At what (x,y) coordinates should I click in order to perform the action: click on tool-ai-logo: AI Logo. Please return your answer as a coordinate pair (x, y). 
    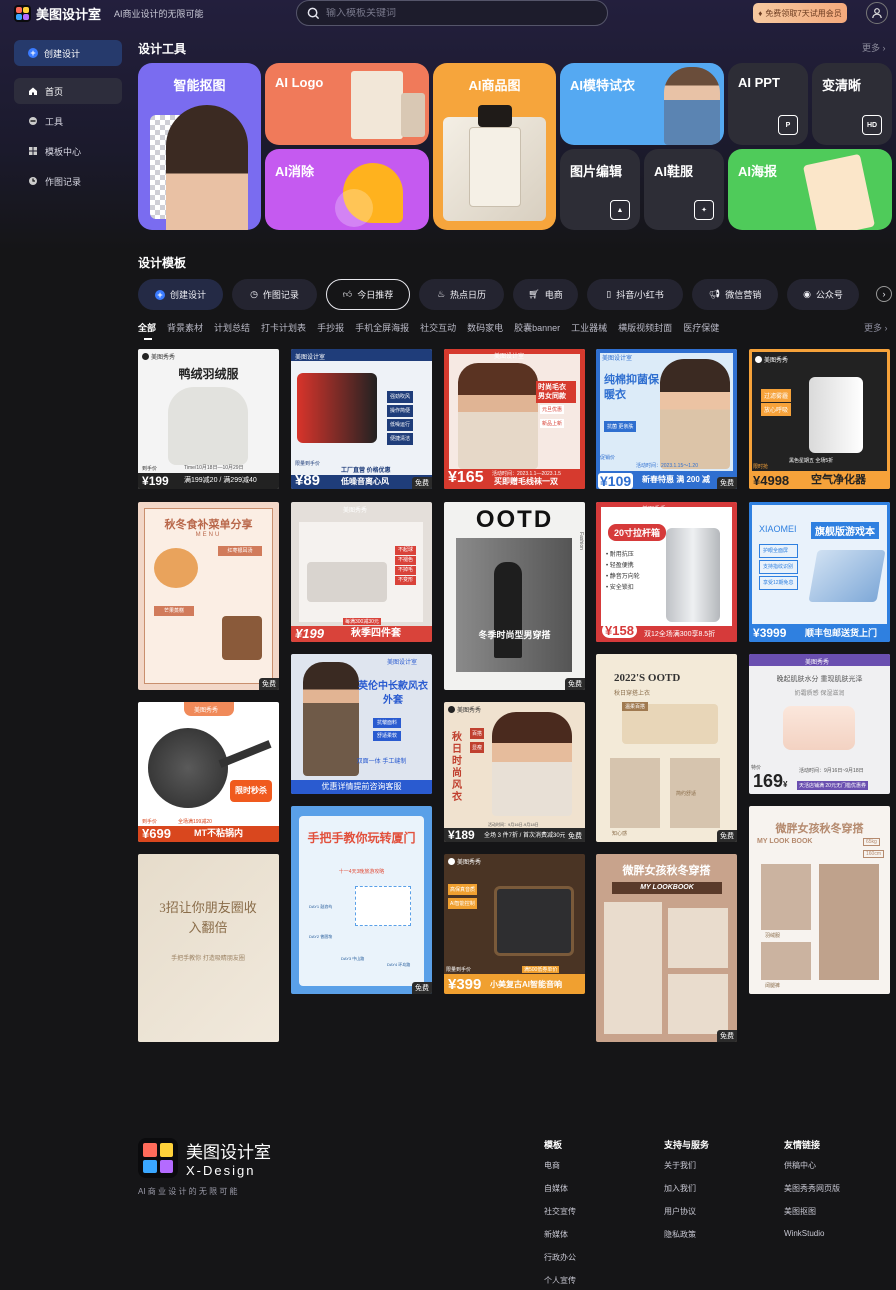
    Looking at the image, I should click on (347, 104).